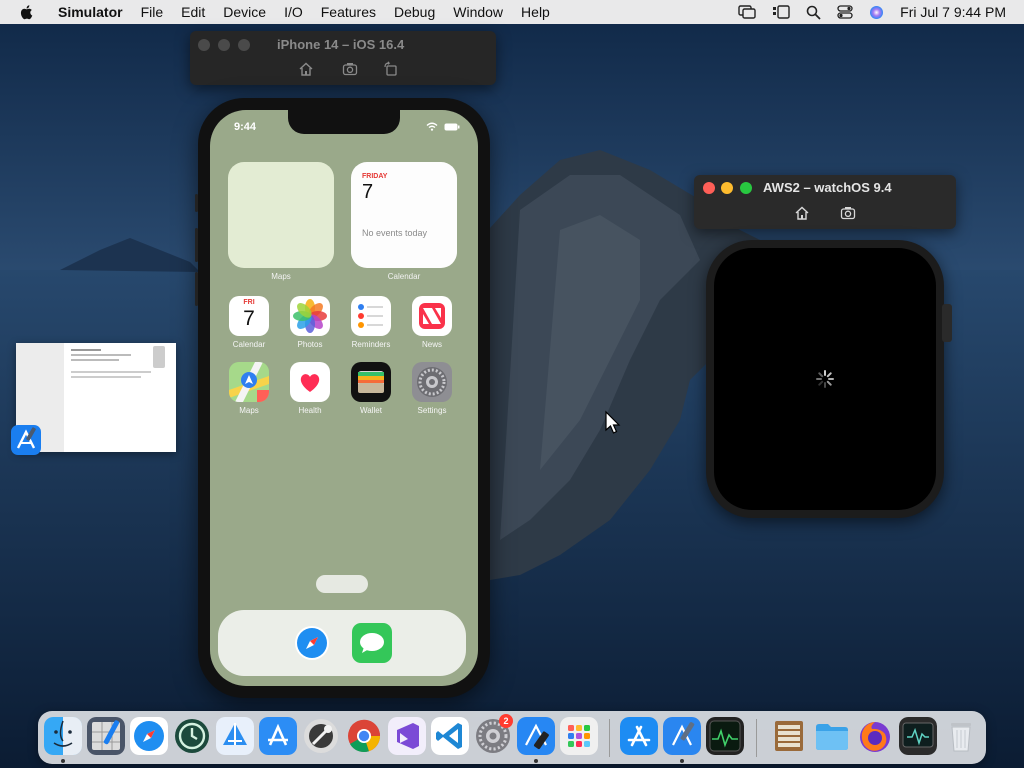 The width and height of the screenshot is (1024, 768). I want to click on control-center-icon, so click(845, 12).